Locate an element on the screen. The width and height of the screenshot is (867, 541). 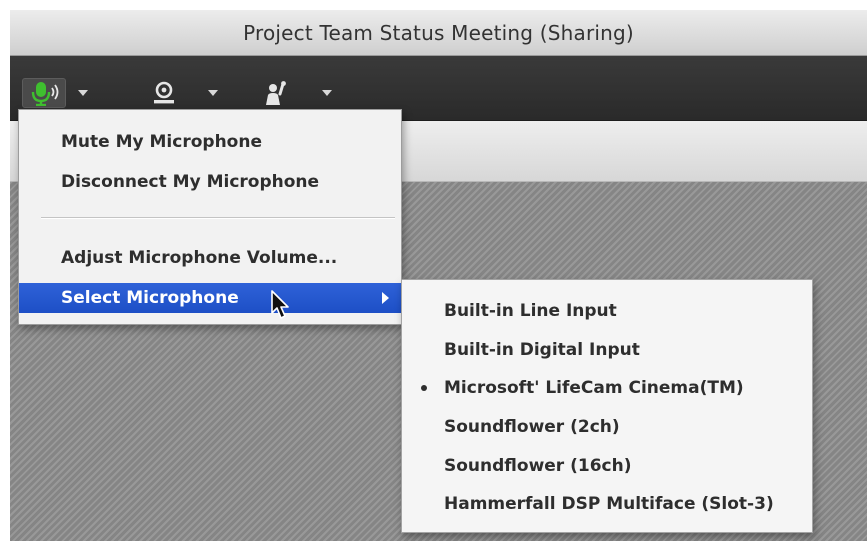
mouse-pointer-icon is located at coordinates (280, 304).